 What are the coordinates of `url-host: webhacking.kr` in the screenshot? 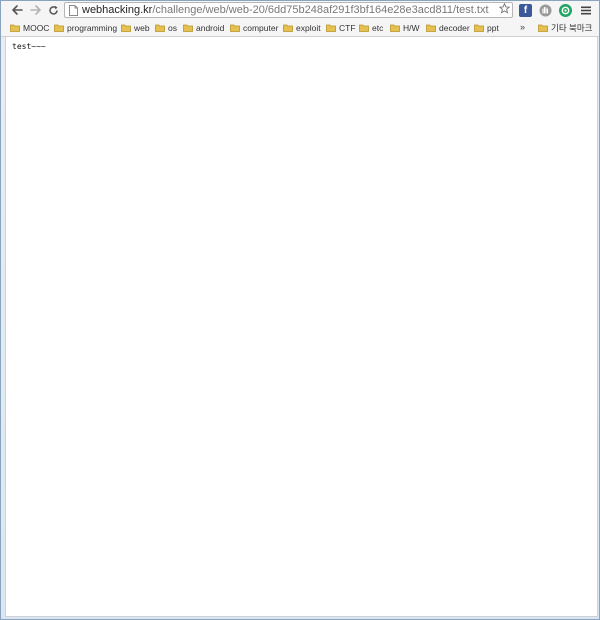 It's located at (117, 10).